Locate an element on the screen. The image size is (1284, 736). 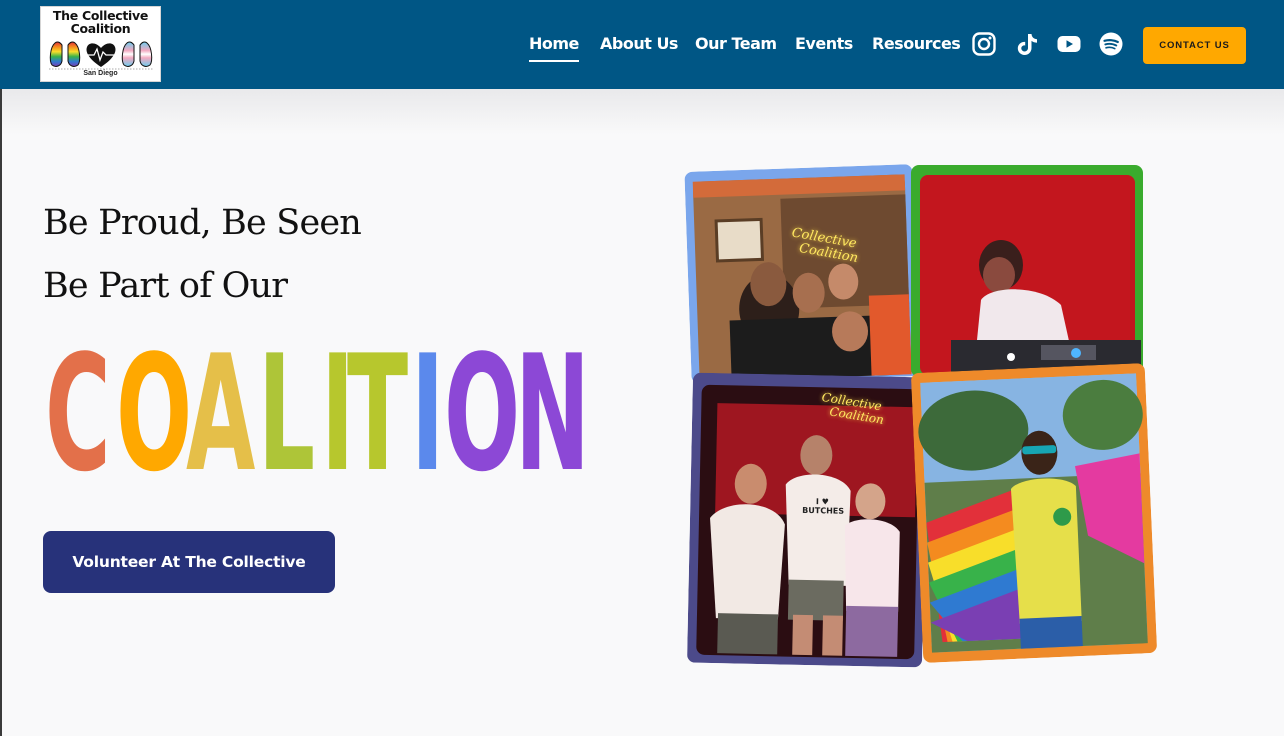
coalition-letter: T is located at coordinates (378, 413).